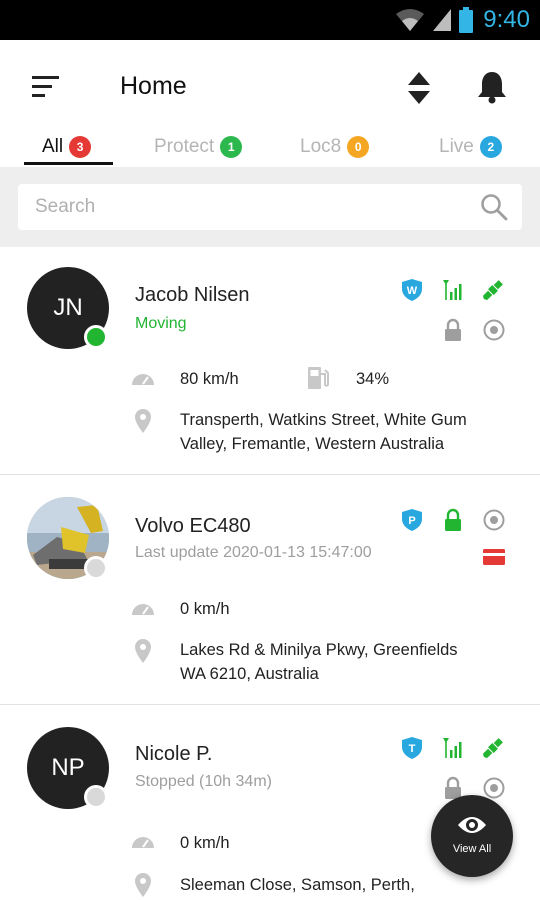 This screenshot has height=900, width=540. What do you see at coordinates (249, 674) in the screenshot?
I see `address-line: WA 6210, Australia` at bounding box center [249, 674].